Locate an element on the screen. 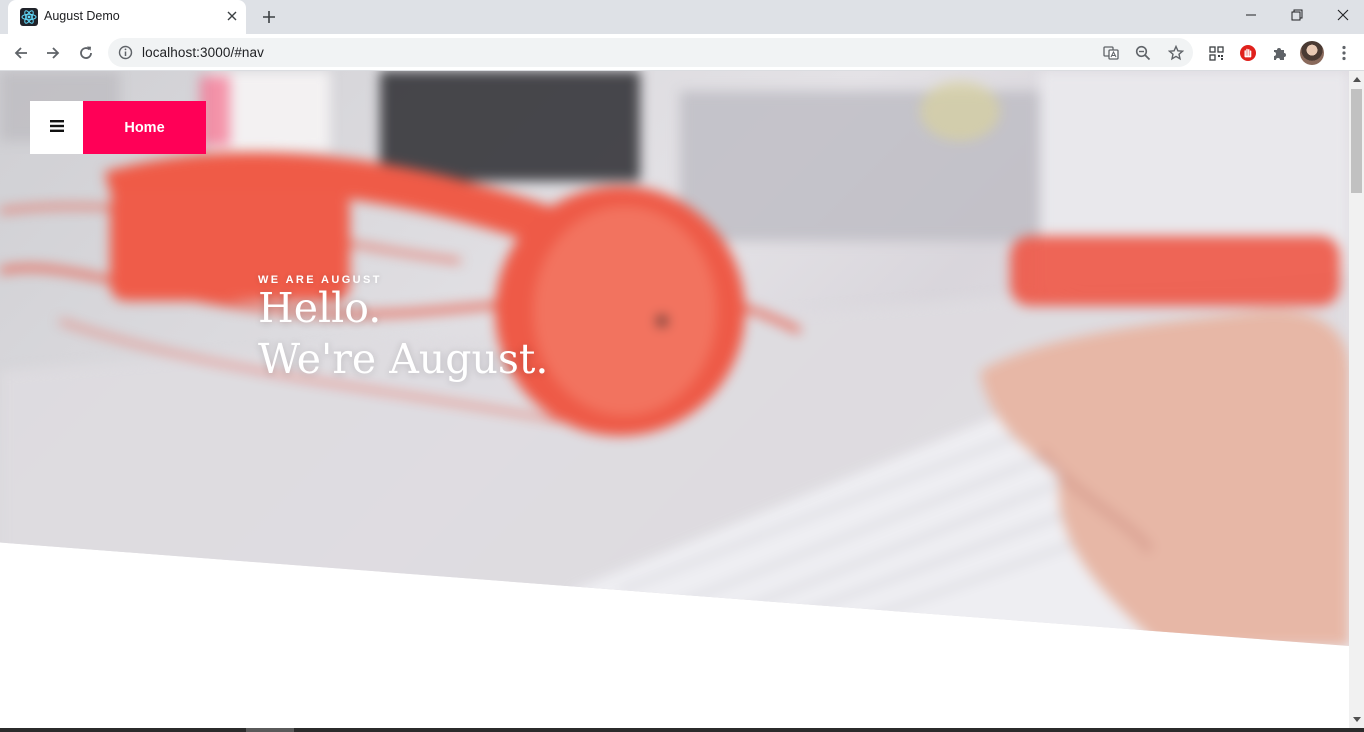 This screenshot has height=732, width=1364. zoom-out-icon is located at coordinates (1143, 53).